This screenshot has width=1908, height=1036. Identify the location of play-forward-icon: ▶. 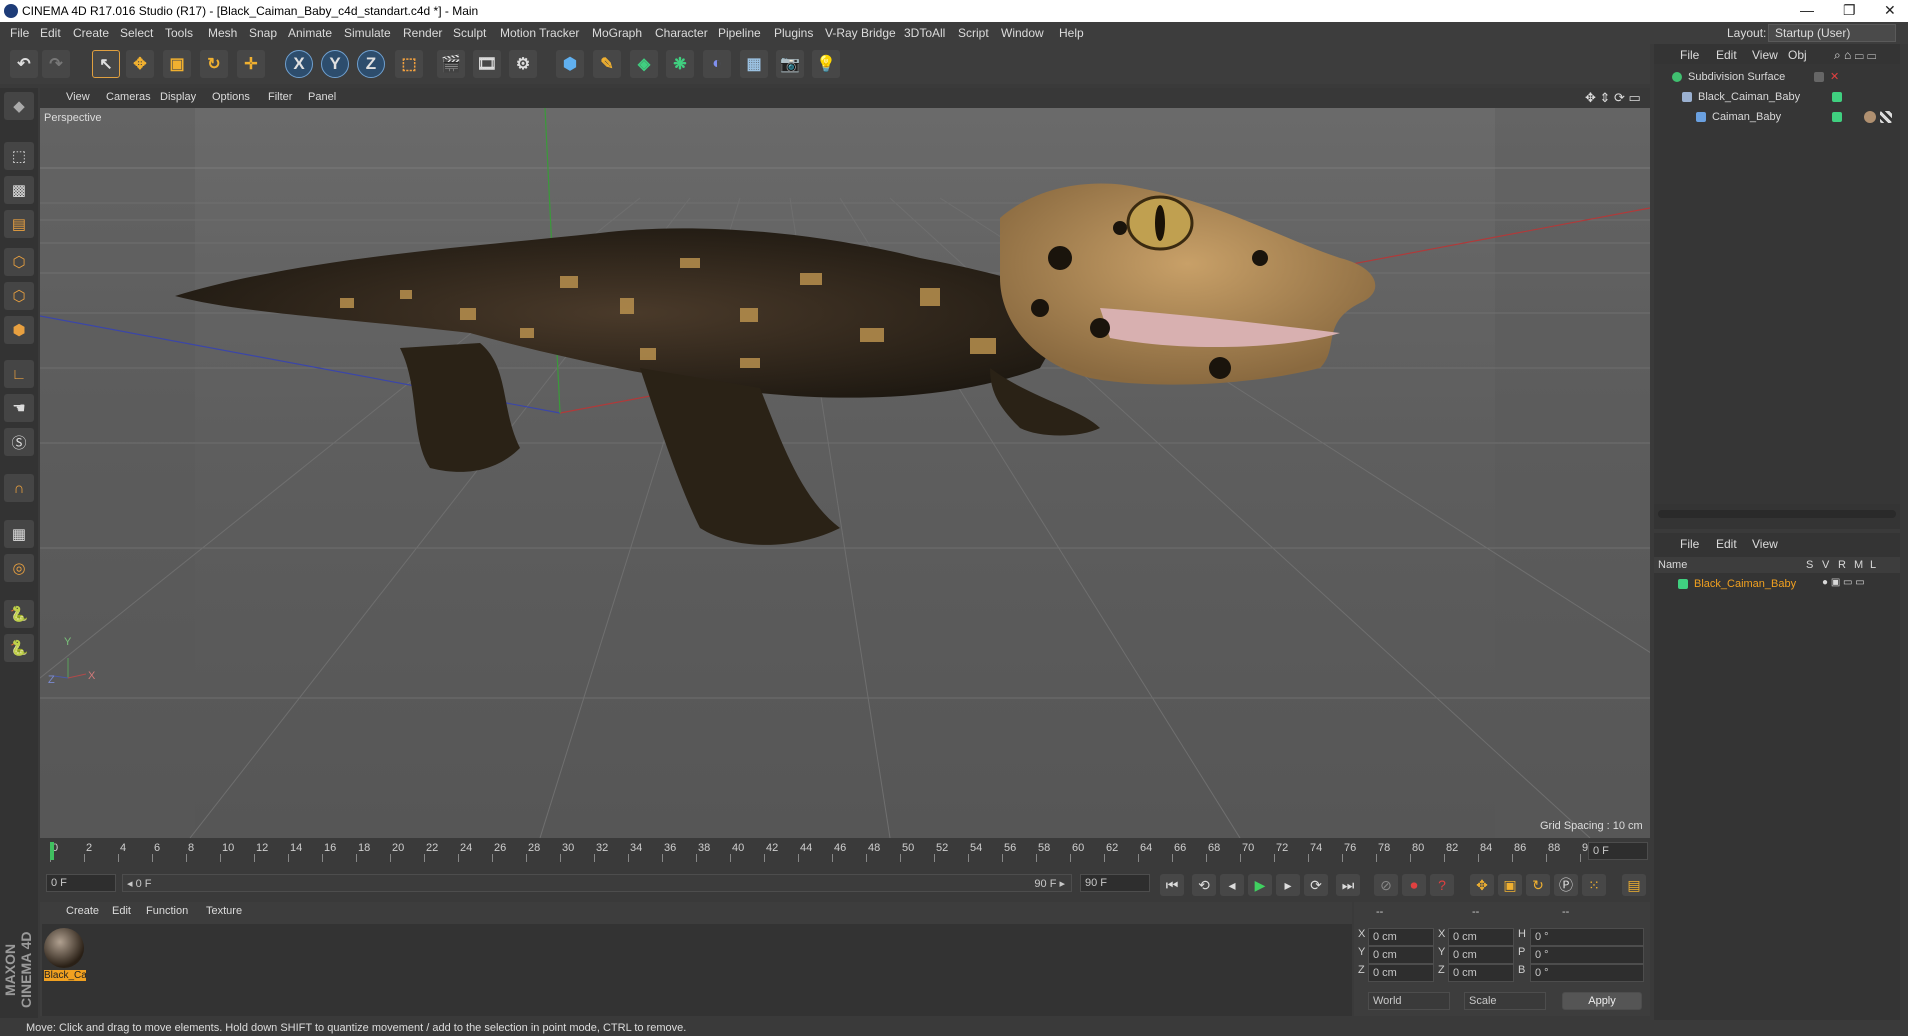
(1260, 885).